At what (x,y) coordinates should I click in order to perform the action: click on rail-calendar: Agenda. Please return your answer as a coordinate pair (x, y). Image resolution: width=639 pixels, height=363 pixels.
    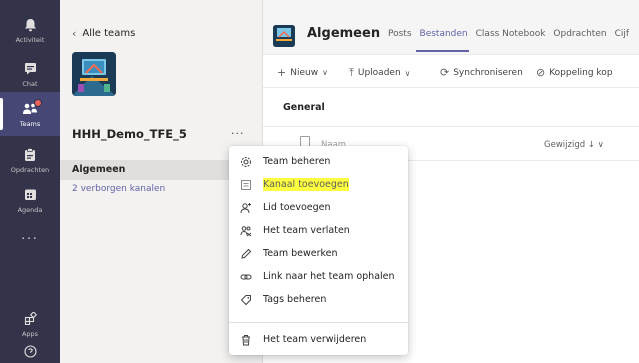
    Looking at the image, I should click on (30, 200).